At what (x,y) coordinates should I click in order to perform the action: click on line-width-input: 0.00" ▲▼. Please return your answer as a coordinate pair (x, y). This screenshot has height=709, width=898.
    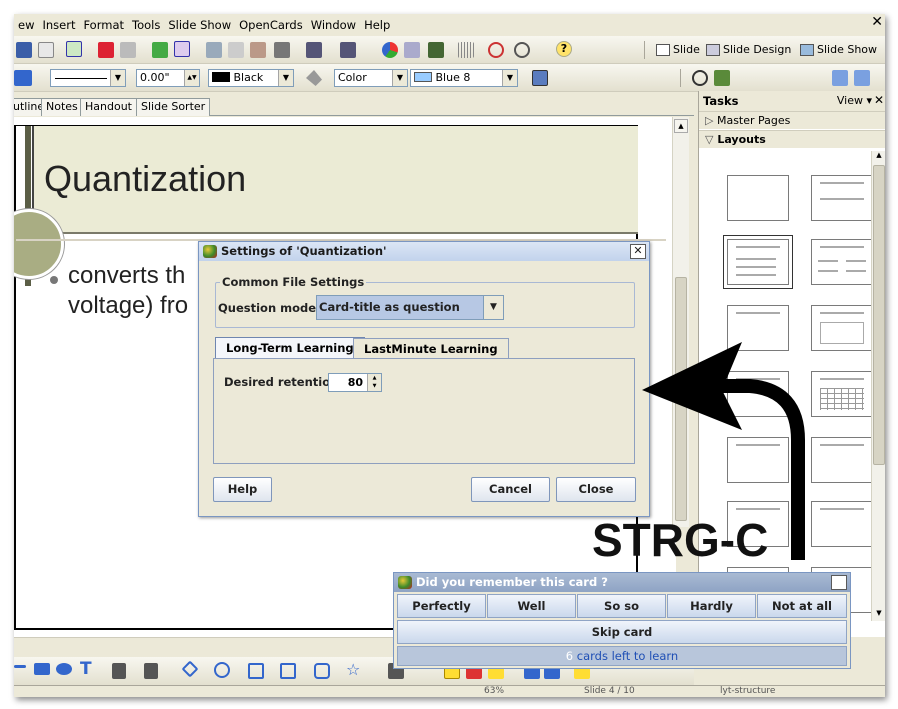
    Looking at the image, I should click on (168, 78).